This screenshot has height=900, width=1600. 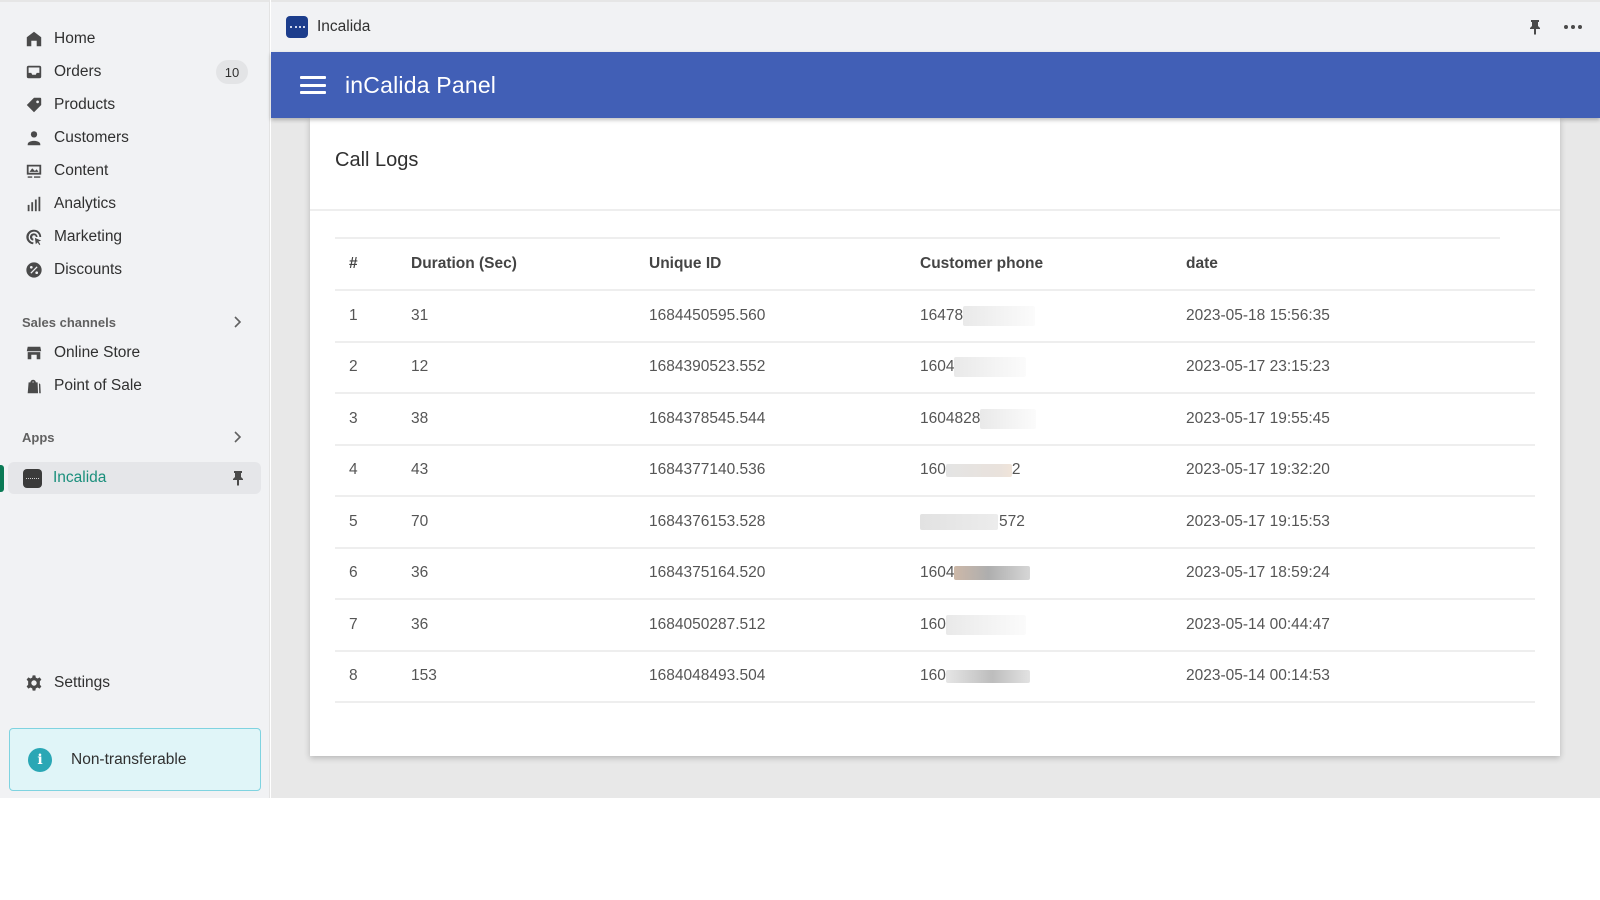 What do you see at coordinates (313, 85) in the screenshot?
I see `hamburger-menu-button` at bounding box center [313, 85].